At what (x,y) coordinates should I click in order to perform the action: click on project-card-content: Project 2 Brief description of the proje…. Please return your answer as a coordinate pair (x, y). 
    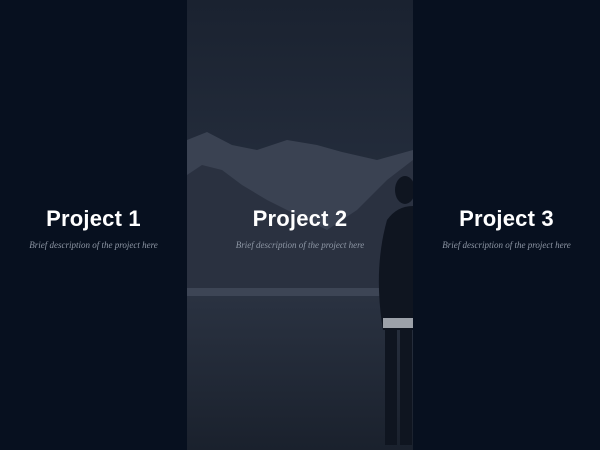
    Looking at the image, I should click on (300, 228).